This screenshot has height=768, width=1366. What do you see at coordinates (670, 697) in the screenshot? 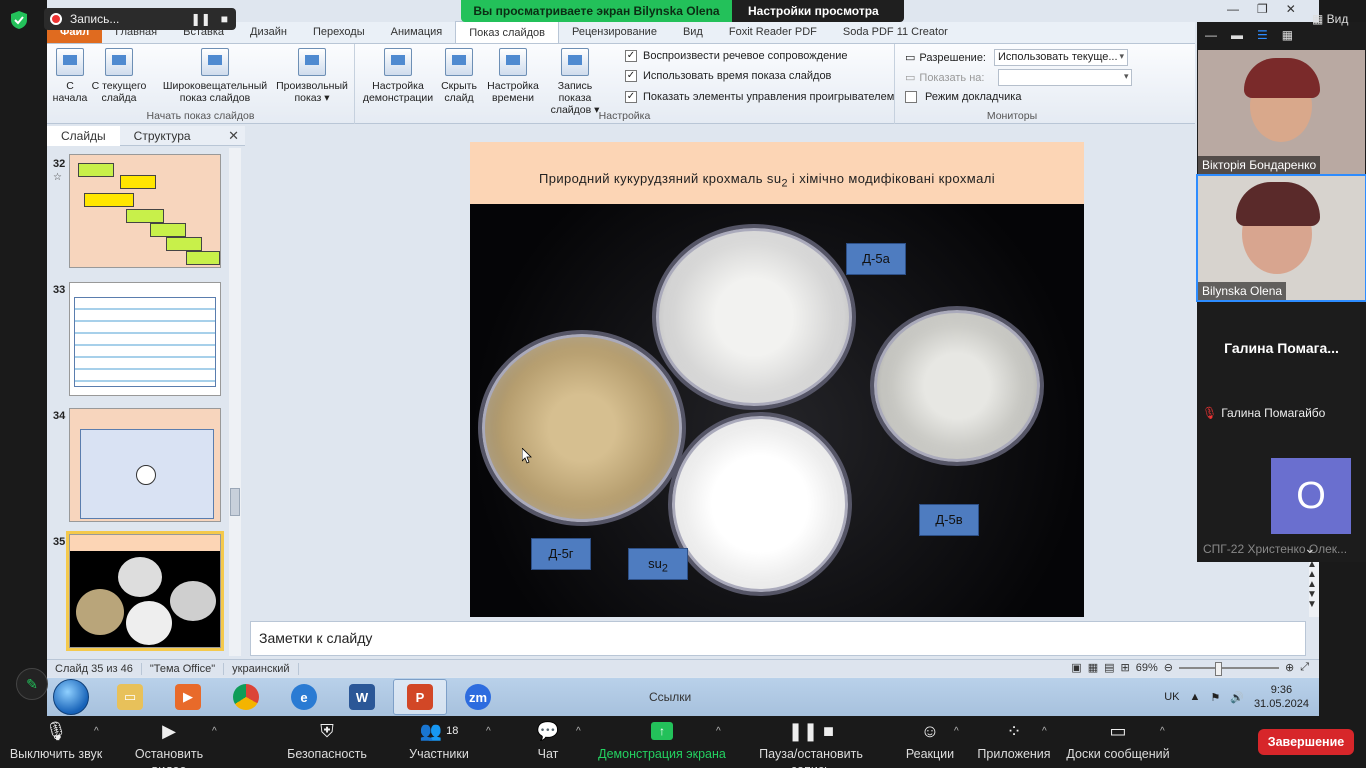
I see `links-toolbar: Ссылки` at bounding box center [670, 697].